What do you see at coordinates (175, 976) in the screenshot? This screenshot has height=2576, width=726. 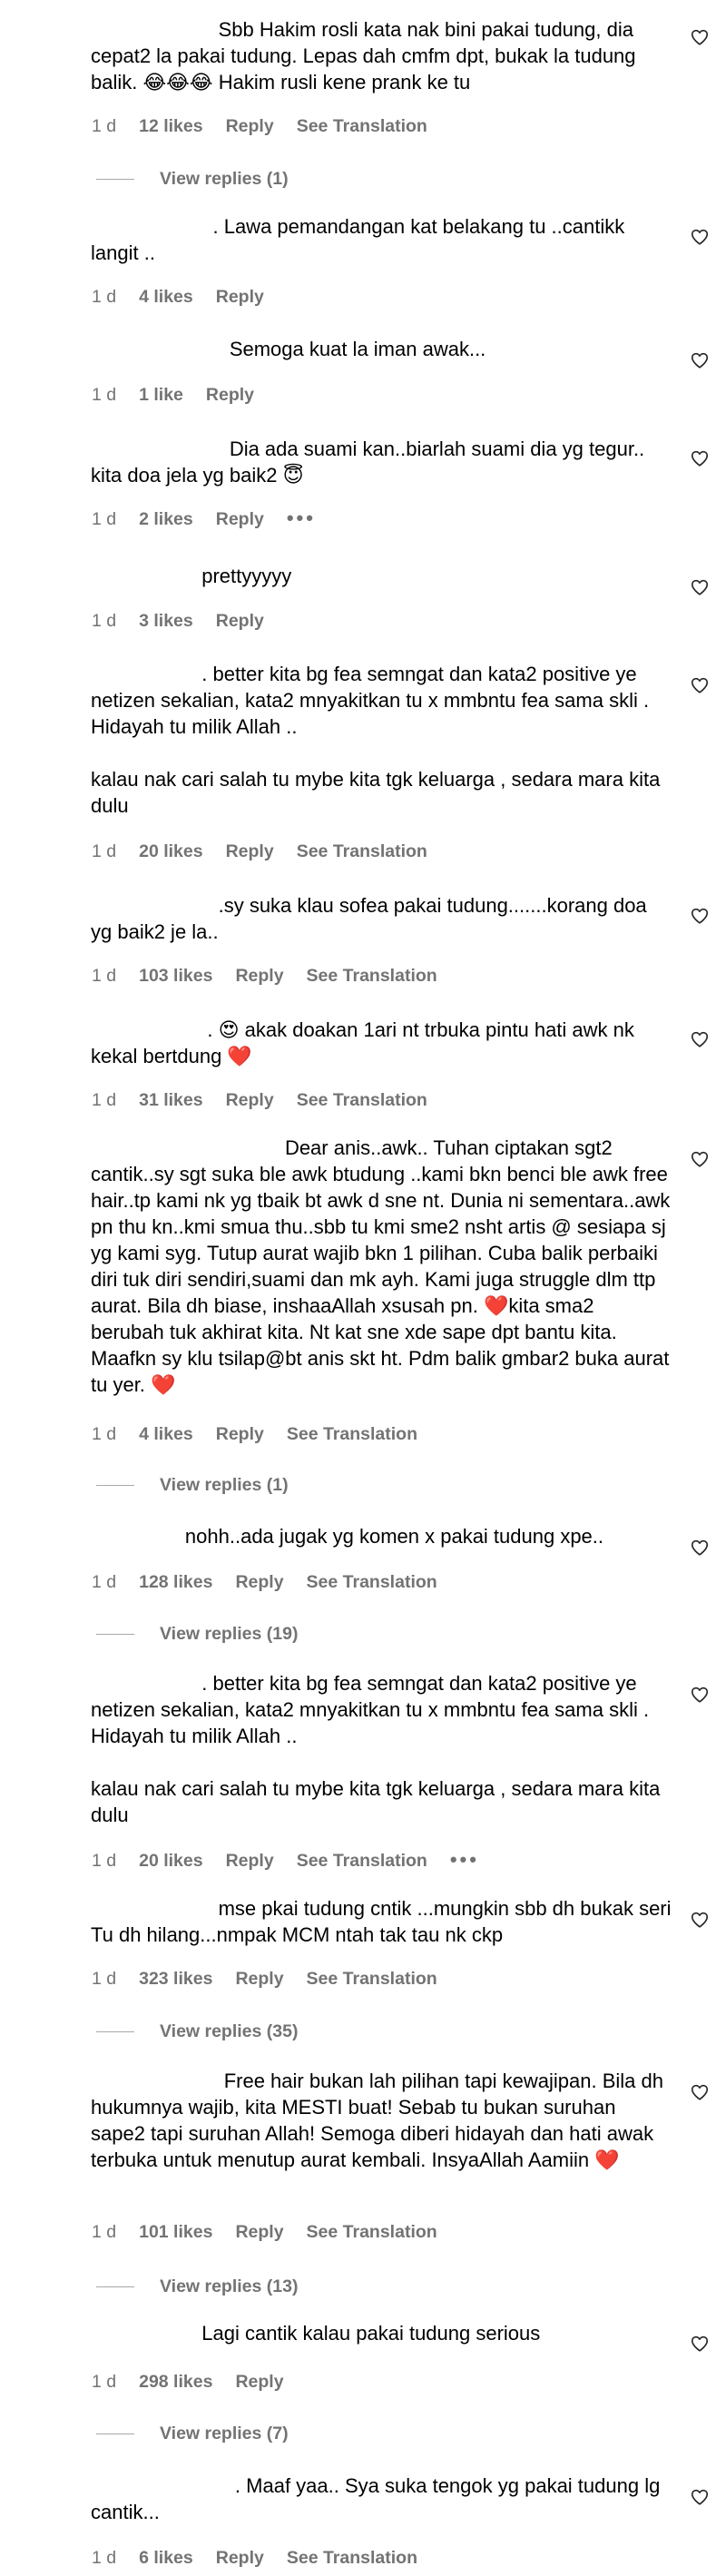 I see `likes-count: 103 likes` at bounding box center [175, 976].